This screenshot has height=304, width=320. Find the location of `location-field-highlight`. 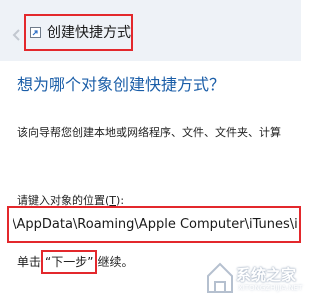

location-field-highlight is located at coordinates (154, 224).